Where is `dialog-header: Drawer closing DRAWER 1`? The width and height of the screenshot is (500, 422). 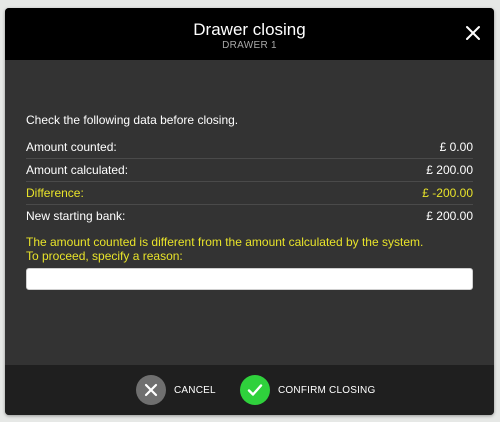 dialog-header: Drawer closing DRAWER 1 is located at coordinates (249, 34).